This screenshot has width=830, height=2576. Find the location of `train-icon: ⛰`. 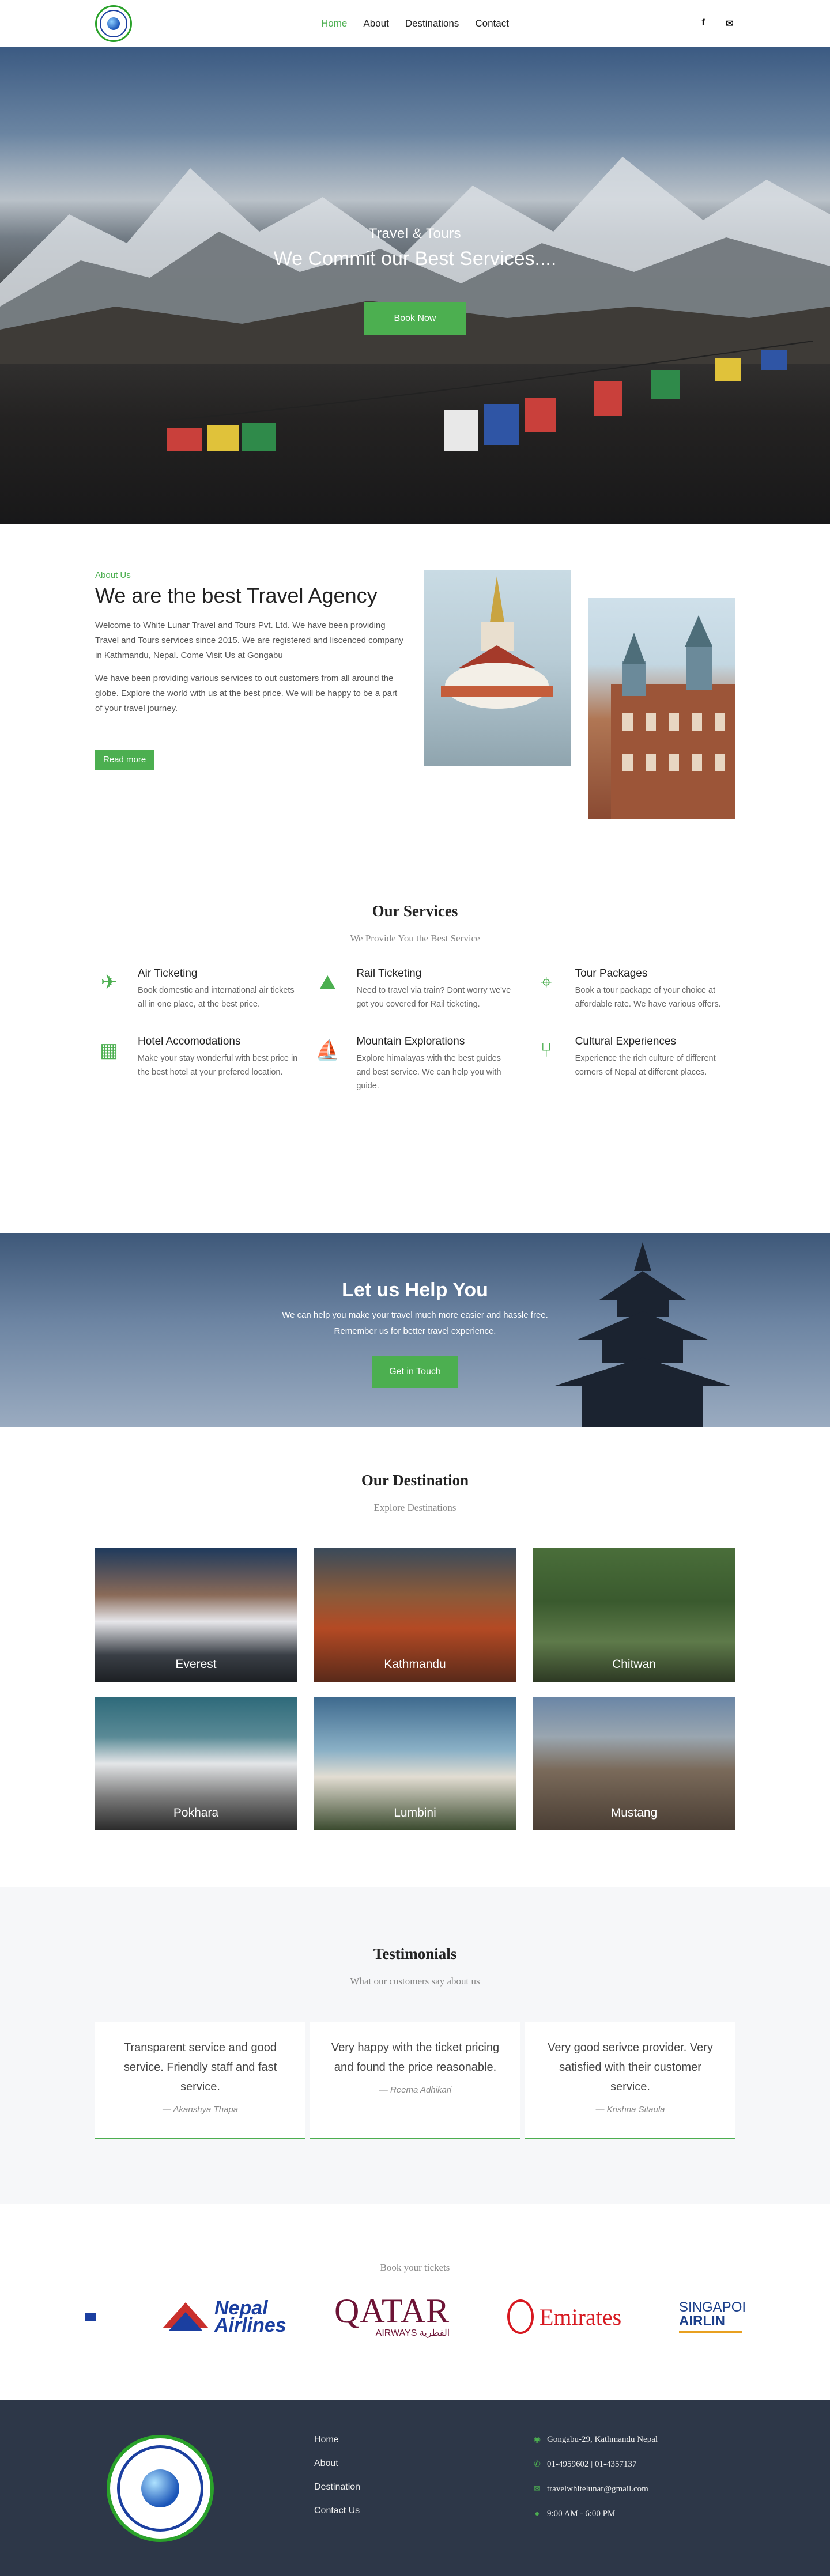

train-icon: ⛰ is located at coordinates (327, 982).